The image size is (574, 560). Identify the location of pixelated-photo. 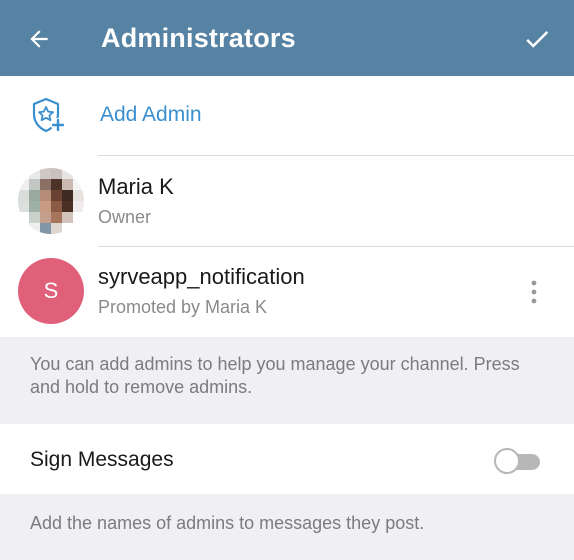
(51, 201).